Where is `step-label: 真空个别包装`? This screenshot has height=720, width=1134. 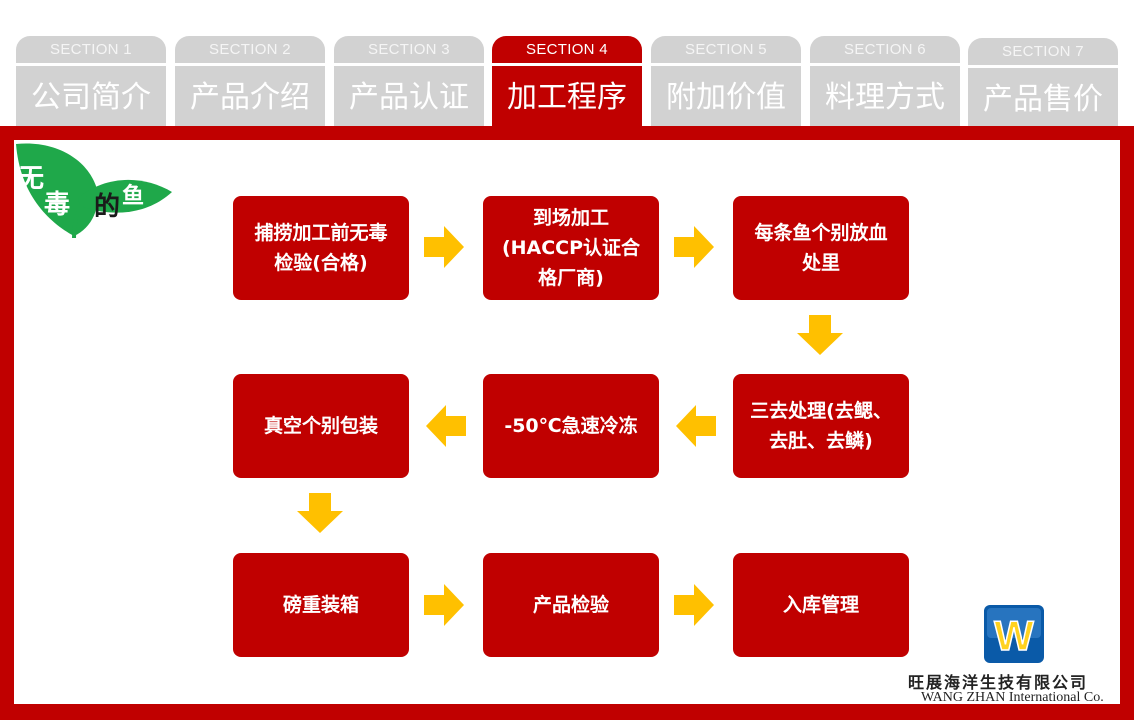
step-label: 真空个别包装 is located at coordinates (320, 426).